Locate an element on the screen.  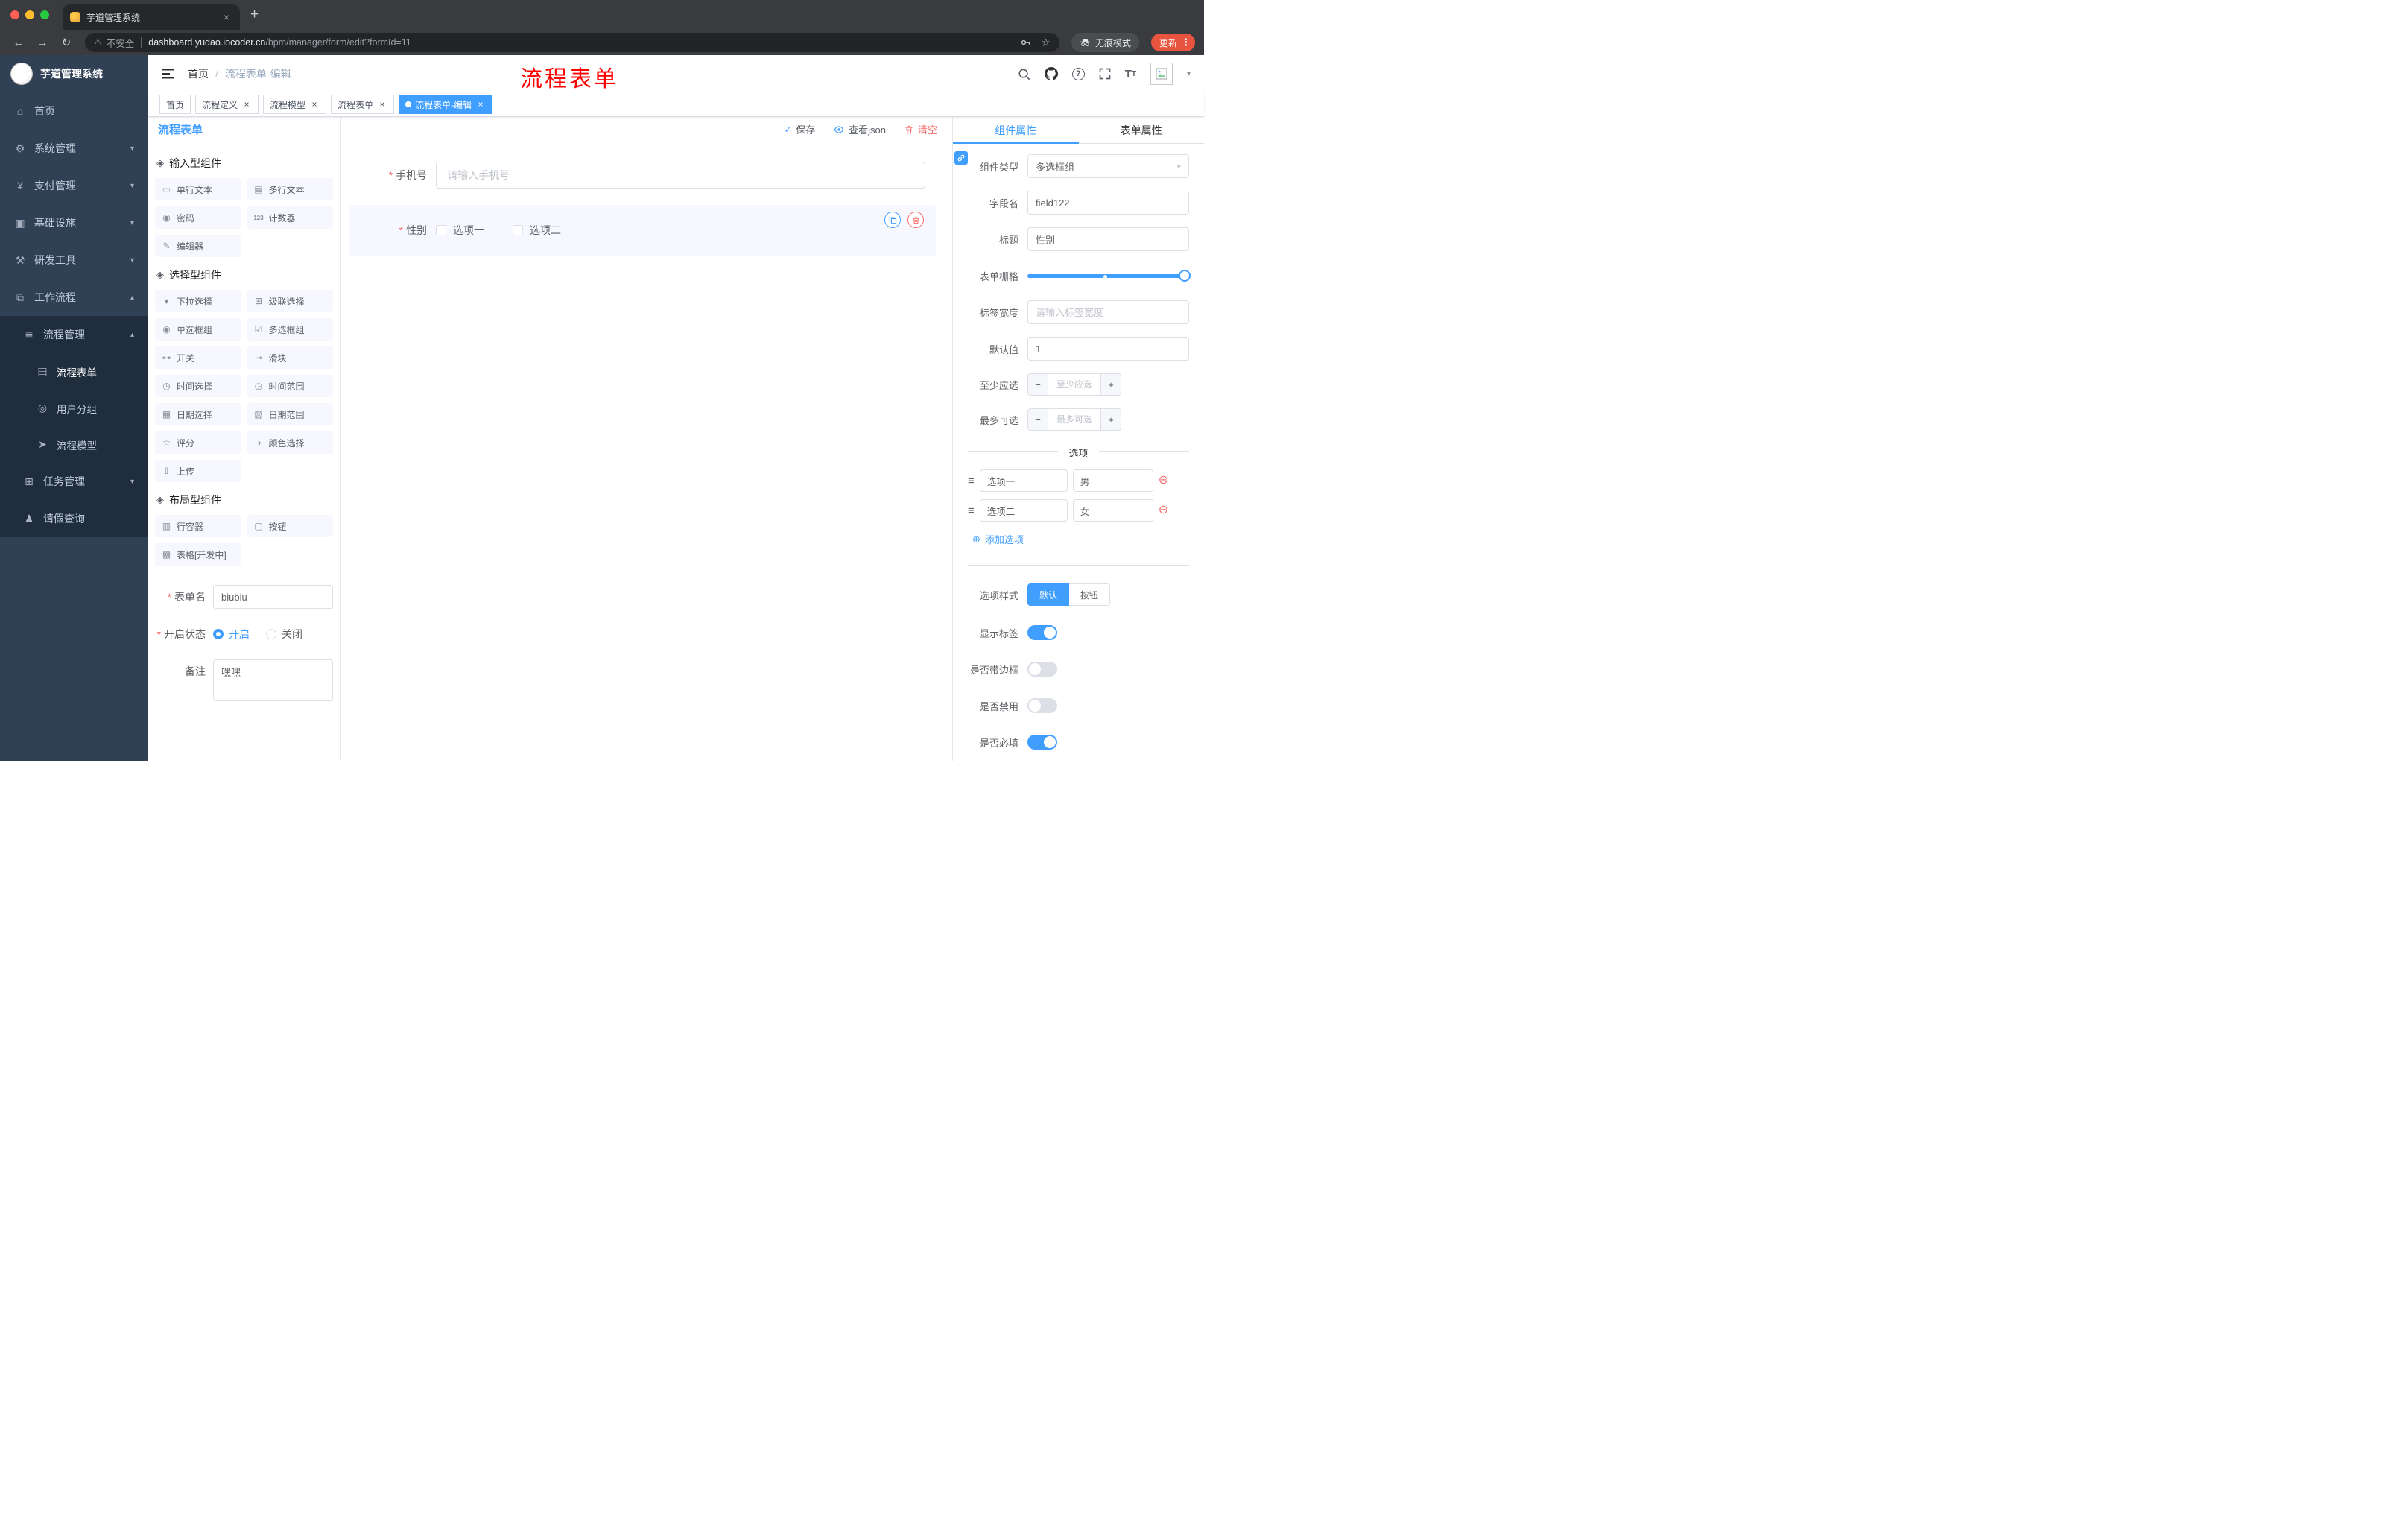
bookmark-star-icon: ☆ is located at coordinates (1046, 43).